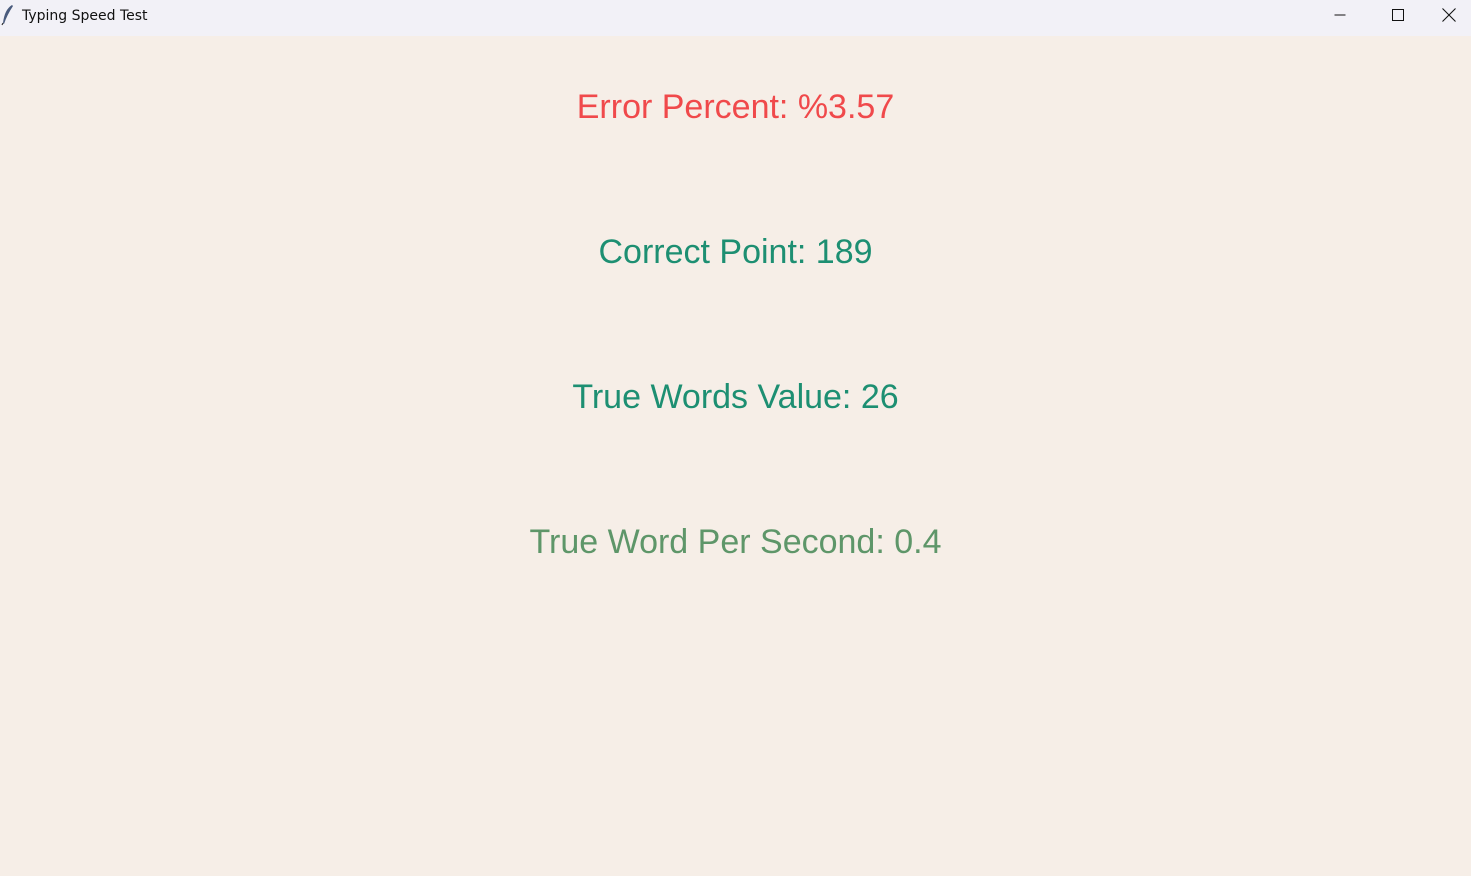  Describe the element at coordinates (735, 542) in the screenshot. I see `true-word-per-second-label: True Word Per Second: 0.4` at that location.